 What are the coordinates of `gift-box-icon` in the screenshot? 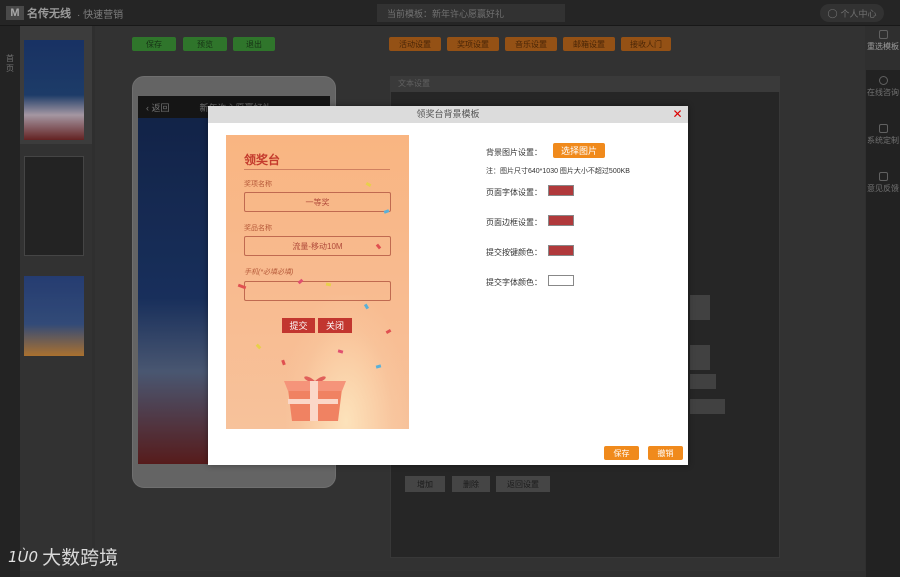 It's located at (315, 398).